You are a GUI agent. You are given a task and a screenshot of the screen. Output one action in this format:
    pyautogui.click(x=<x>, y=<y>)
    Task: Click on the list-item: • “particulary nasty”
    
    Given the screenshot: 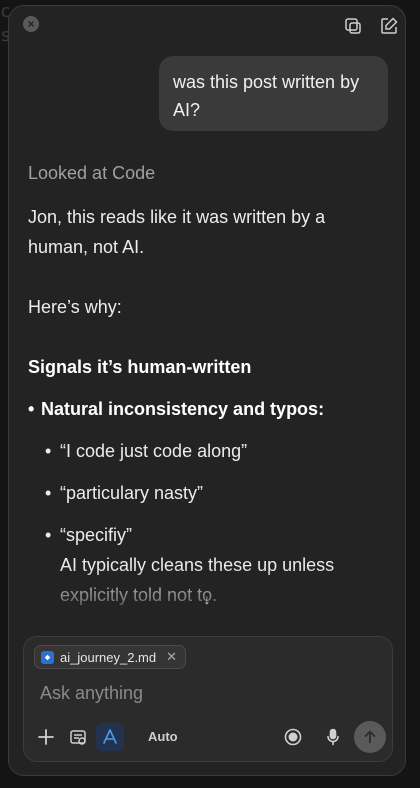 What is the action you would take?
    pyautogui.click(x=208, y=493)
    